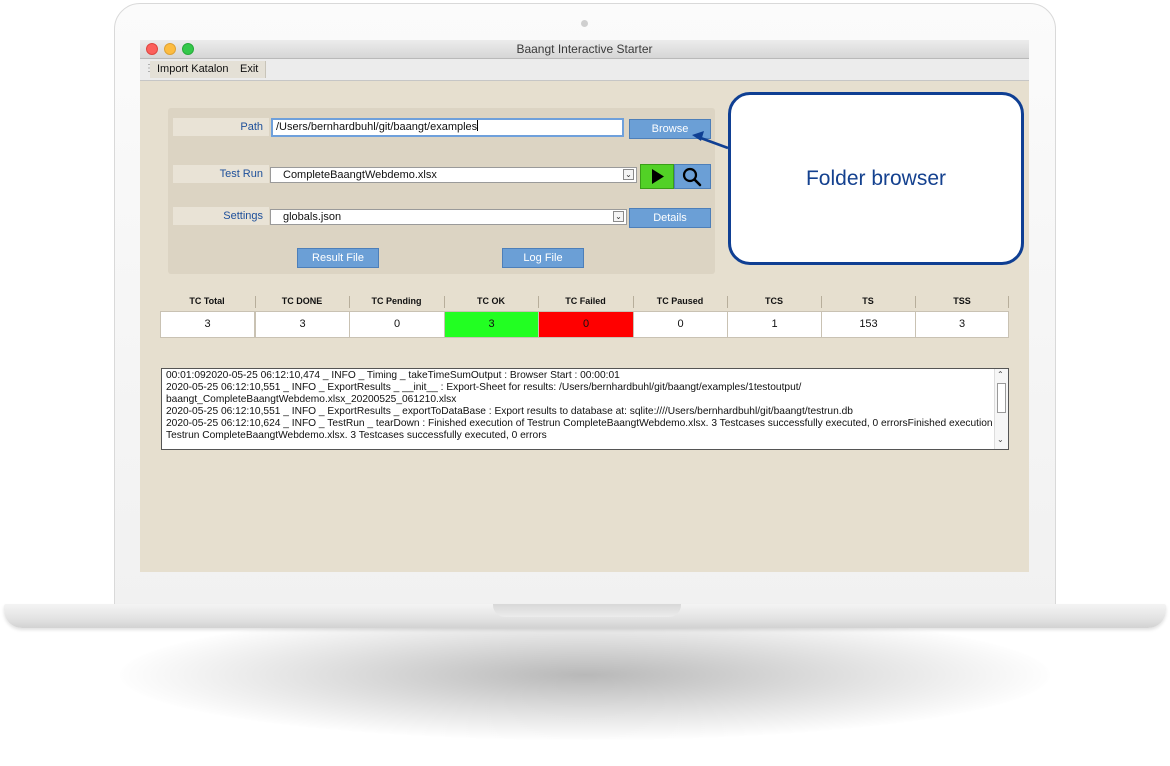  What do you see at coordinates (193, 69) in the screenshot?
I see `menu-import-katalon: Import Katalon` at bounding box center [193, 69].